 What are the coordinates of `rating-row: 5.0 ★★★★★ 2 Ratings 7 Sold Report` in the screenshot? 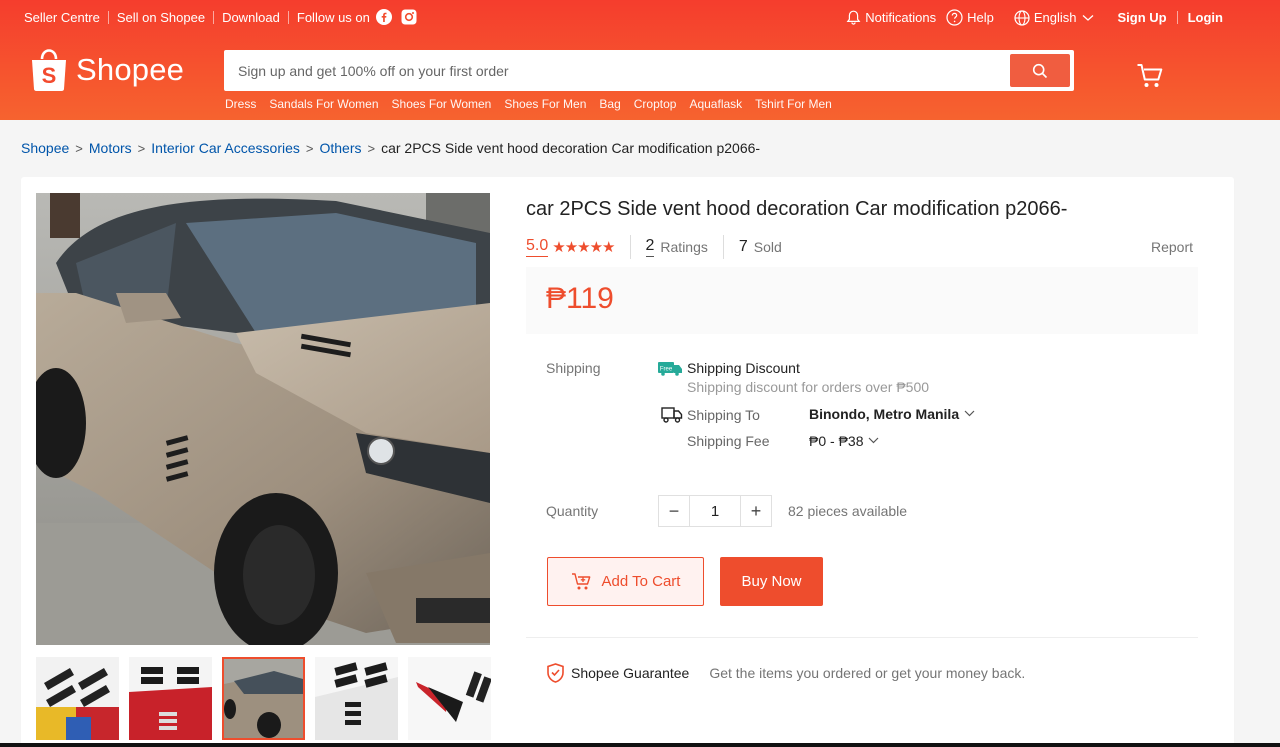 It's located at (859, 247).